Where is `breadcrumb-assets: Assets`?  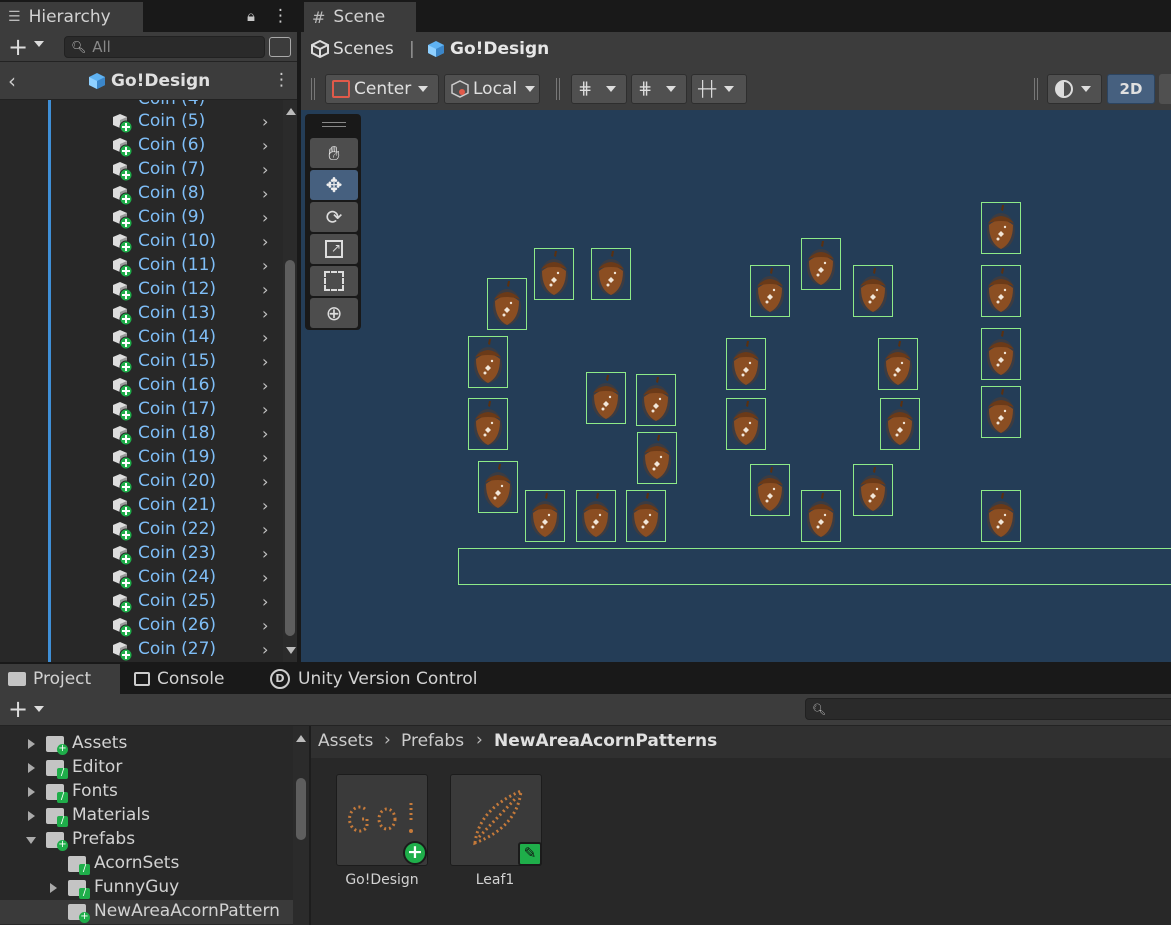
breadcrumb-assets: Assets is located at coordinates (345, 741).